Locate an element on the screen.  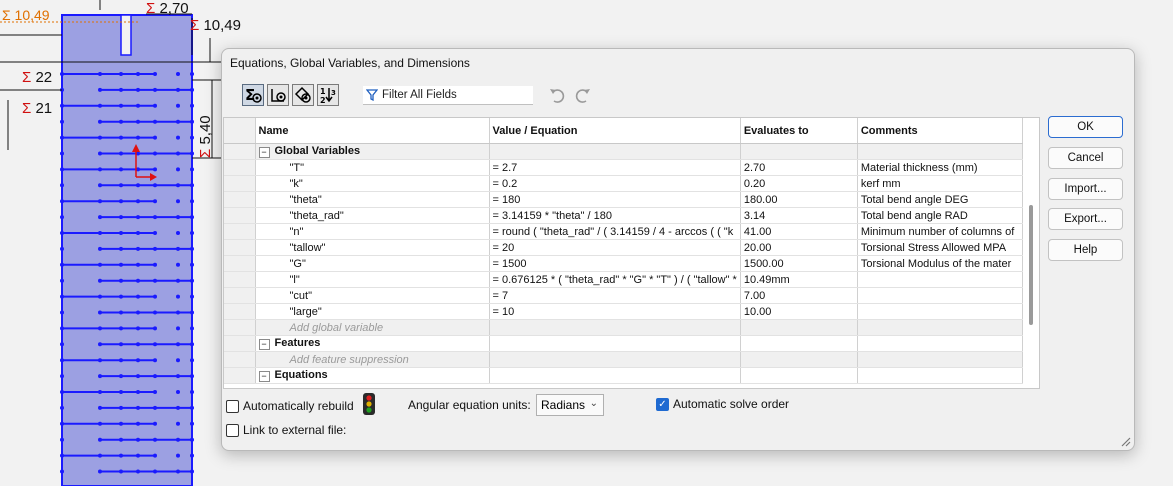
var-comment: kerf mm is located at coordinates (940, 183).